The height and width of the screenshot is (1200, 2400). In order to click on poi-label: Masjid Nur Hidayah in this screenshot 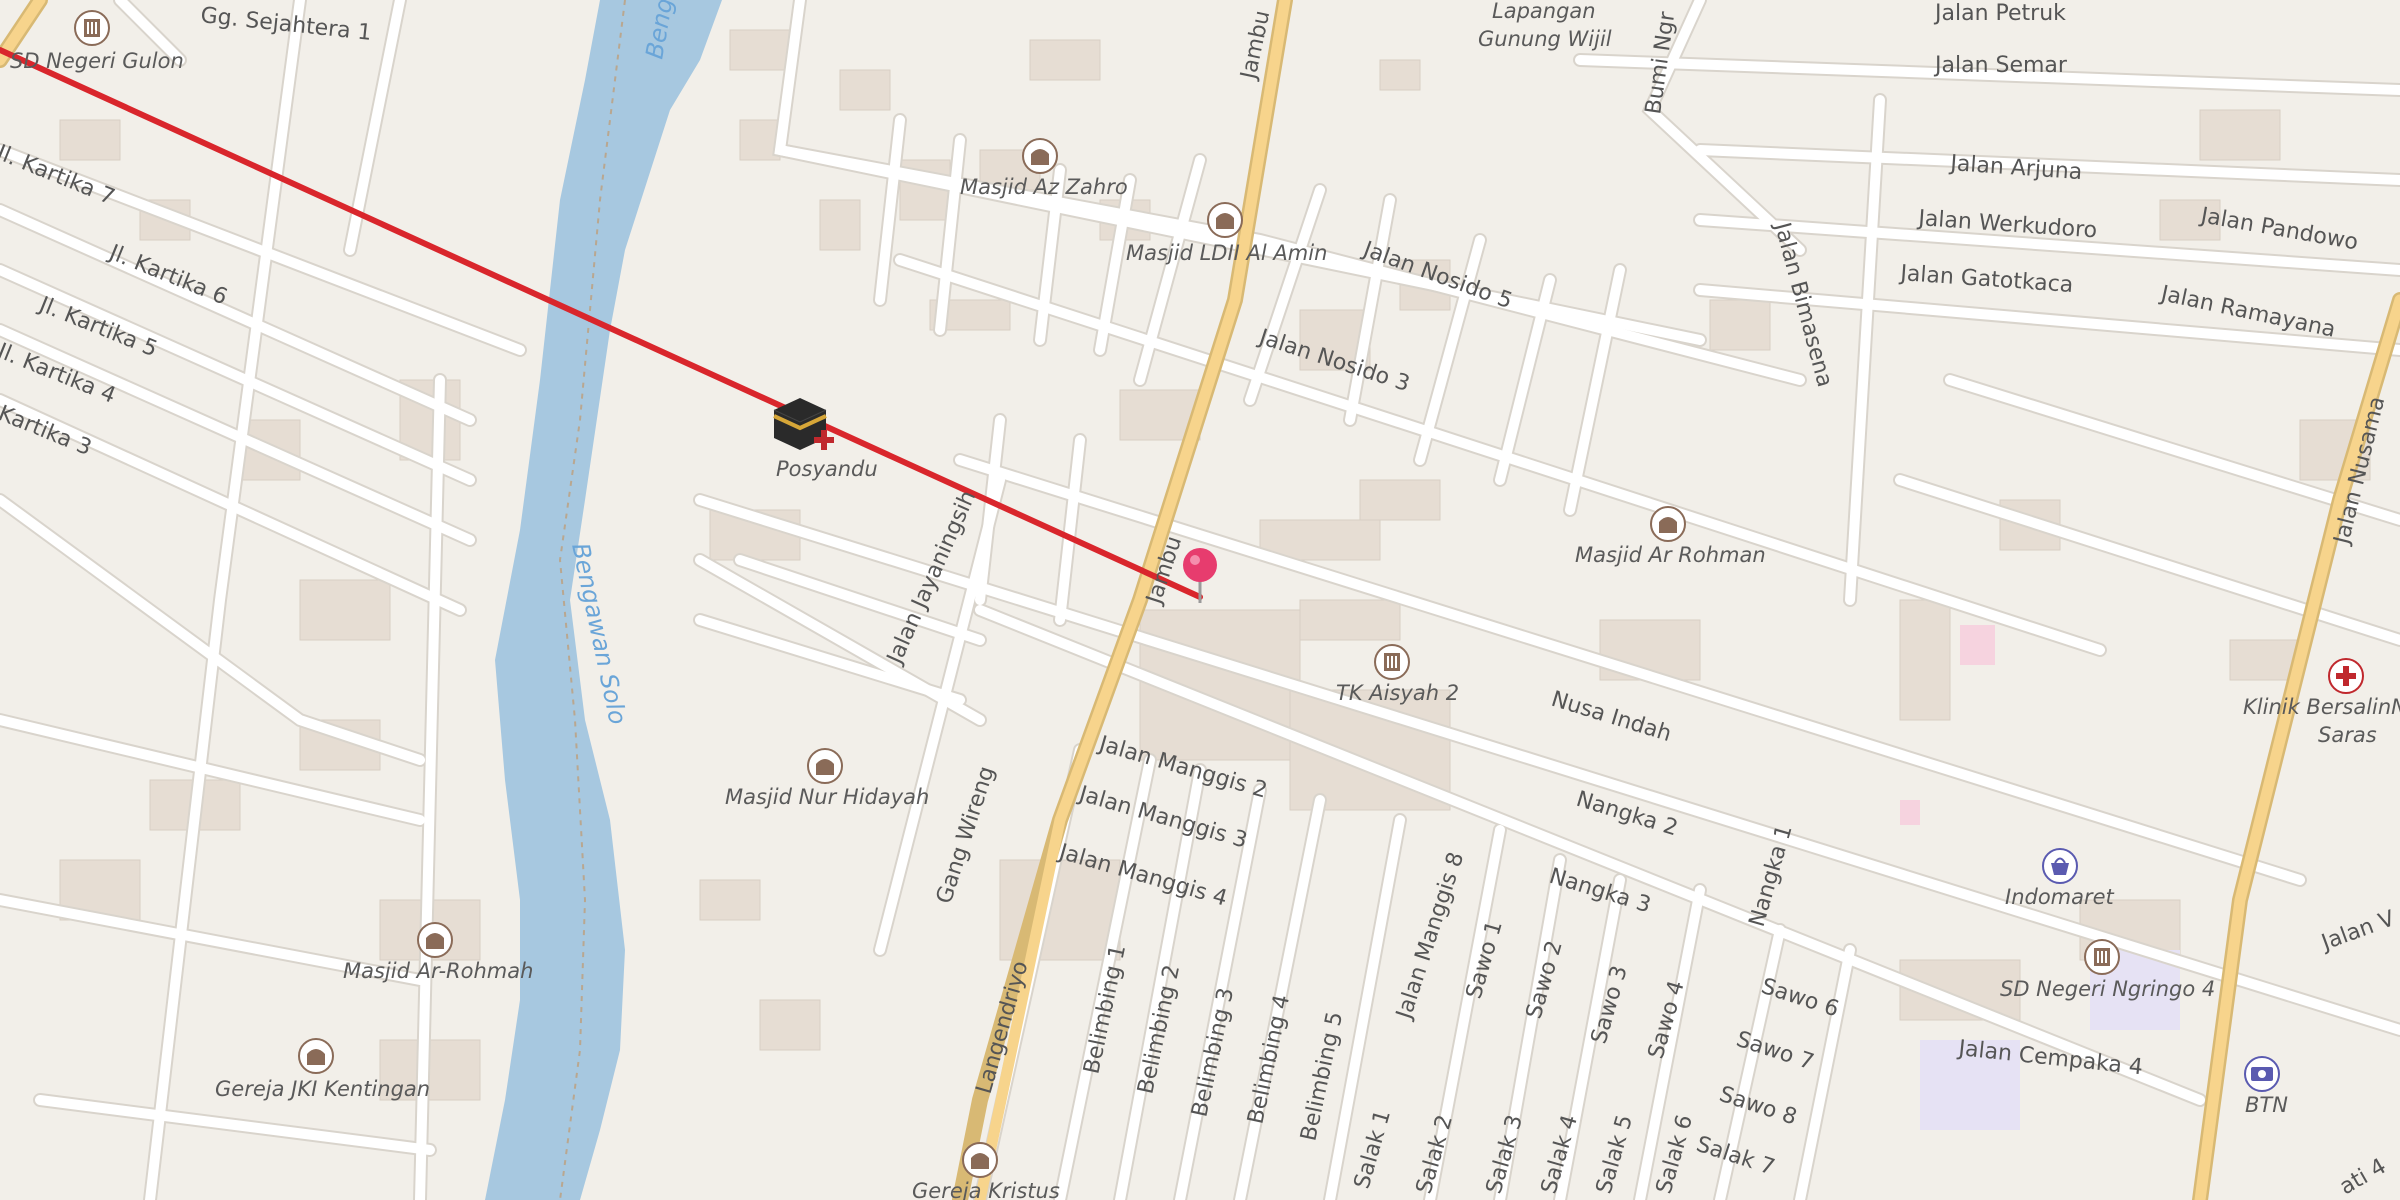, I will do `click(827, 797)`.